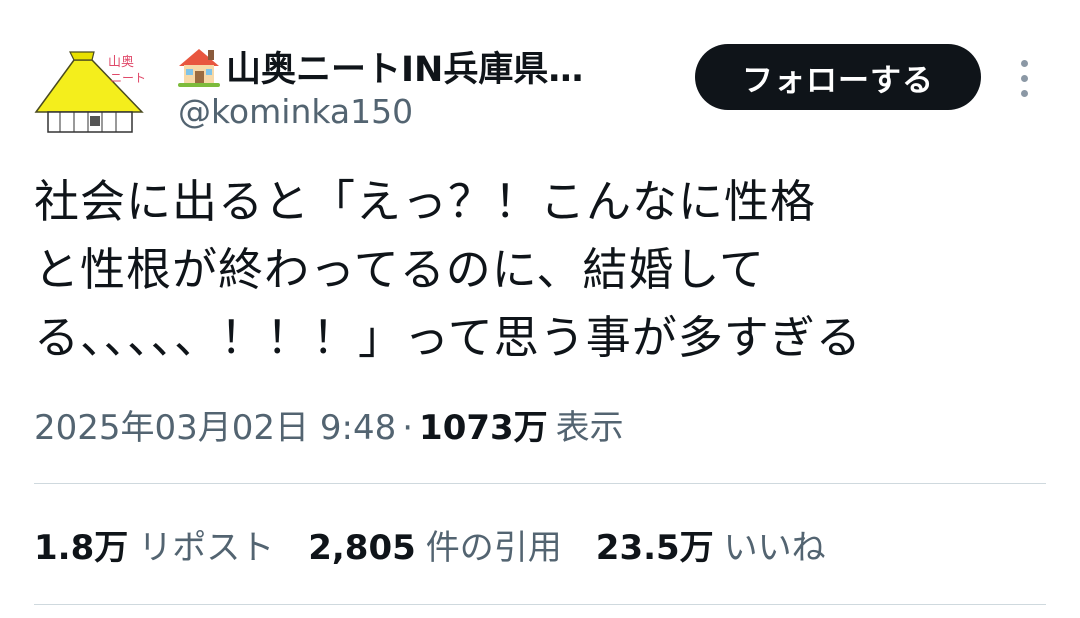 The width and height of the screenshot is (1080, 618). I want to click on stat-label: 件の引用, so click(493, 548).